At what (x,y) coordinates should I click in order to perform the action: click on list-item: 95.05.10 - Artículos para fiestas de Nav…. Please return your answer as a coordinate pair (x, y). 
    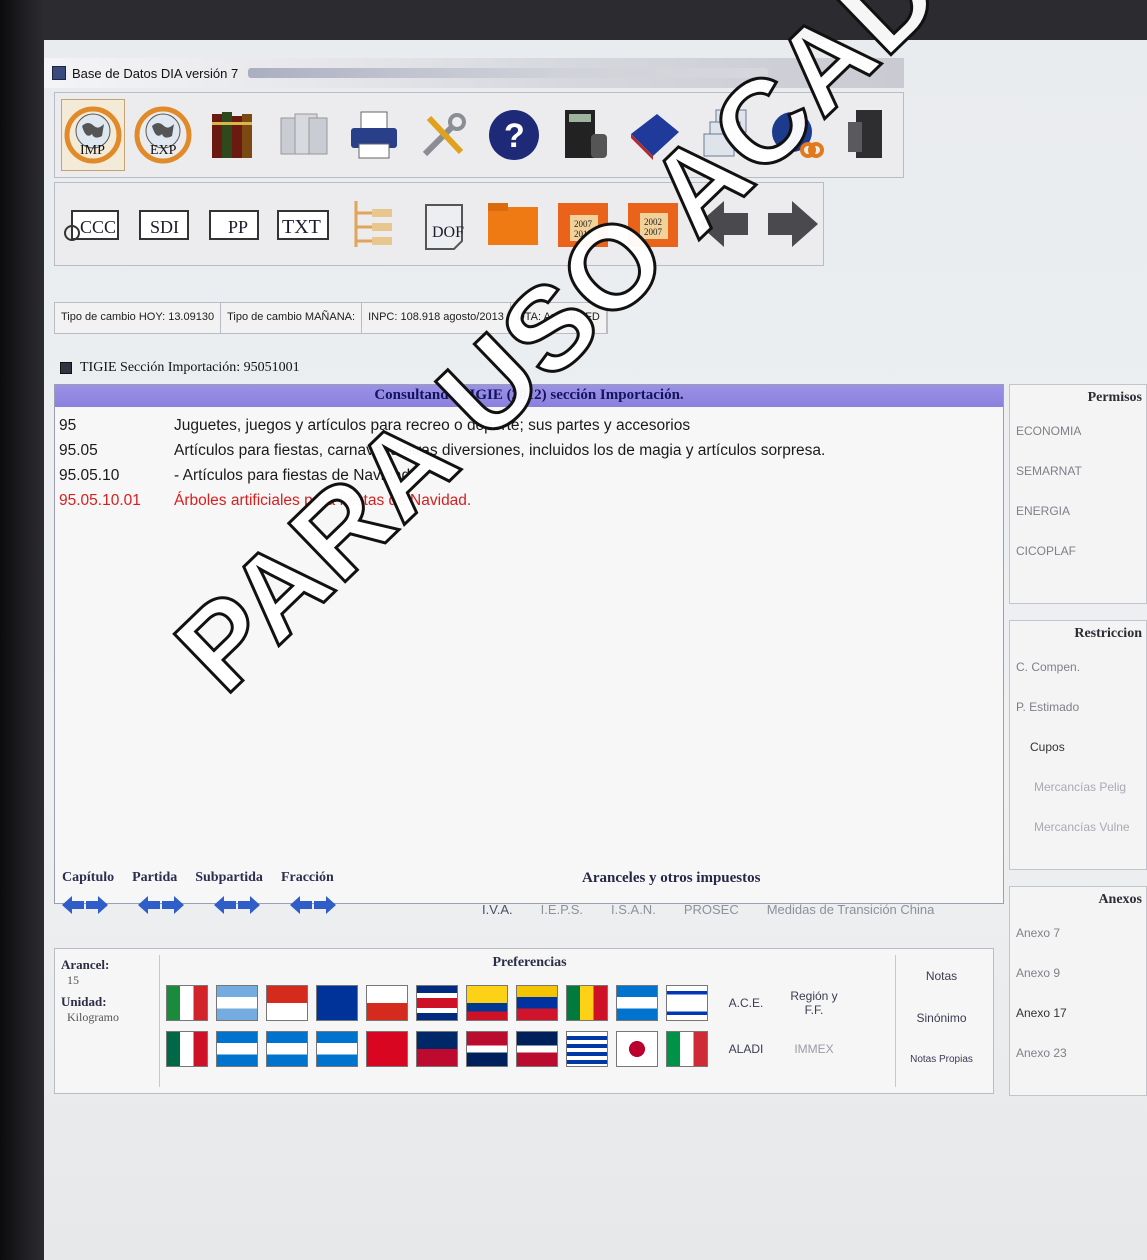
    Looking at the image, I should click on (531, 475).